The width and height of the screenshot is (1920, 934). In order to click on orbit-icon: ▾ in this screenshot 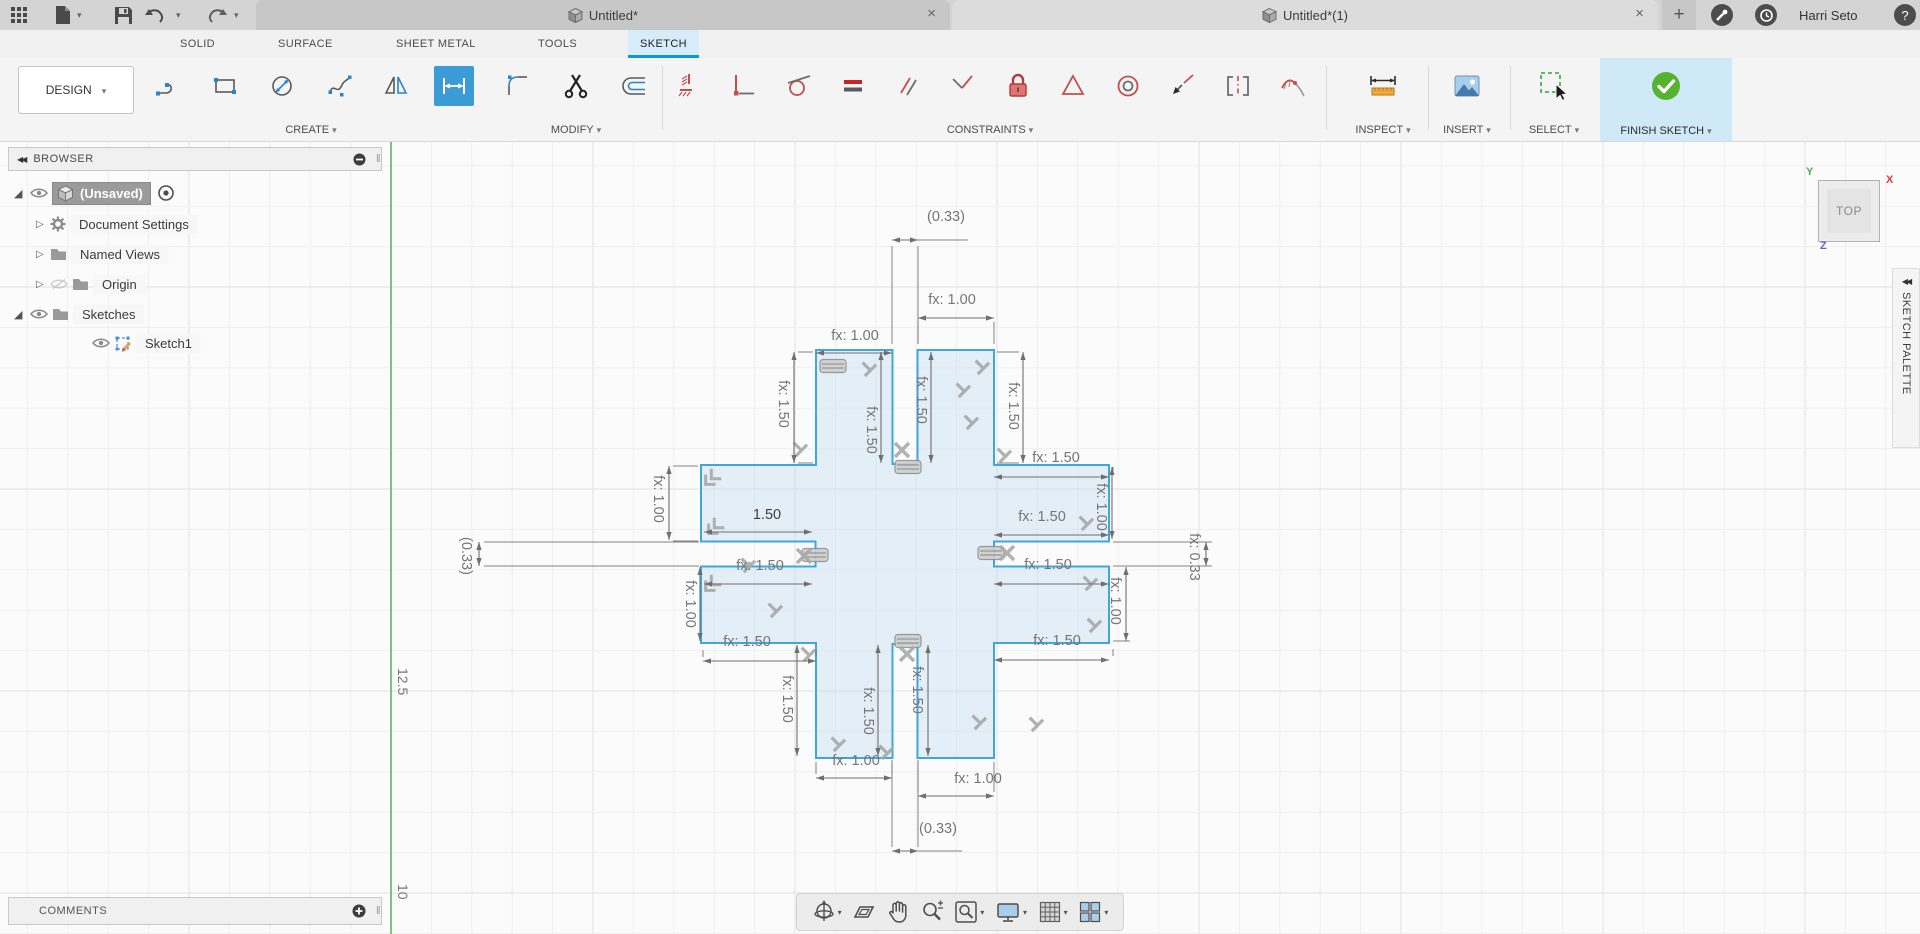, I will do `click(827, 912)`.